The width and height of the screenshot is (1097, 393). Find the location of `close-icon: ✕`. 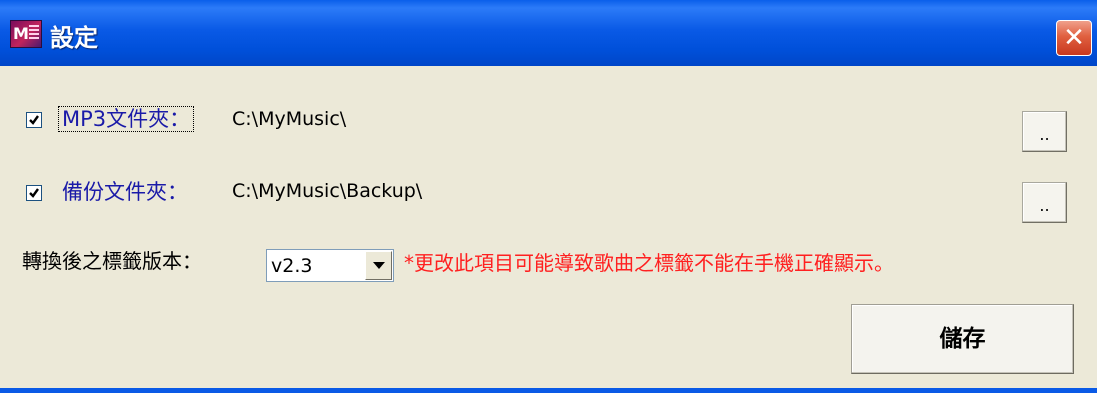

close-icon: ✕ is located at coordinates (1074, 38).